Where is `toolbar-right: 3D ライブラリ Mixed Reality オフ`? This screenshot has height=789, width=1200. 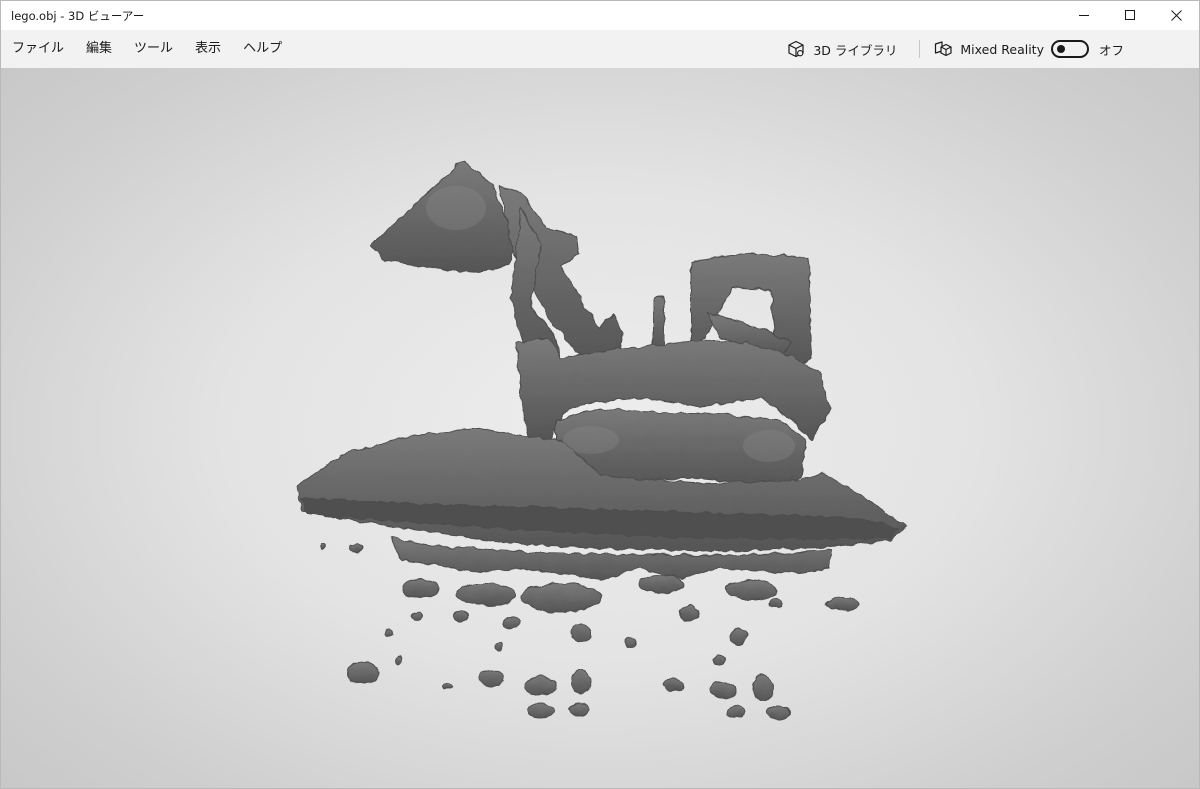 toolbar-right: 3D ライブラリ Mixed Reality オフ is located at coordinates (993, 49).